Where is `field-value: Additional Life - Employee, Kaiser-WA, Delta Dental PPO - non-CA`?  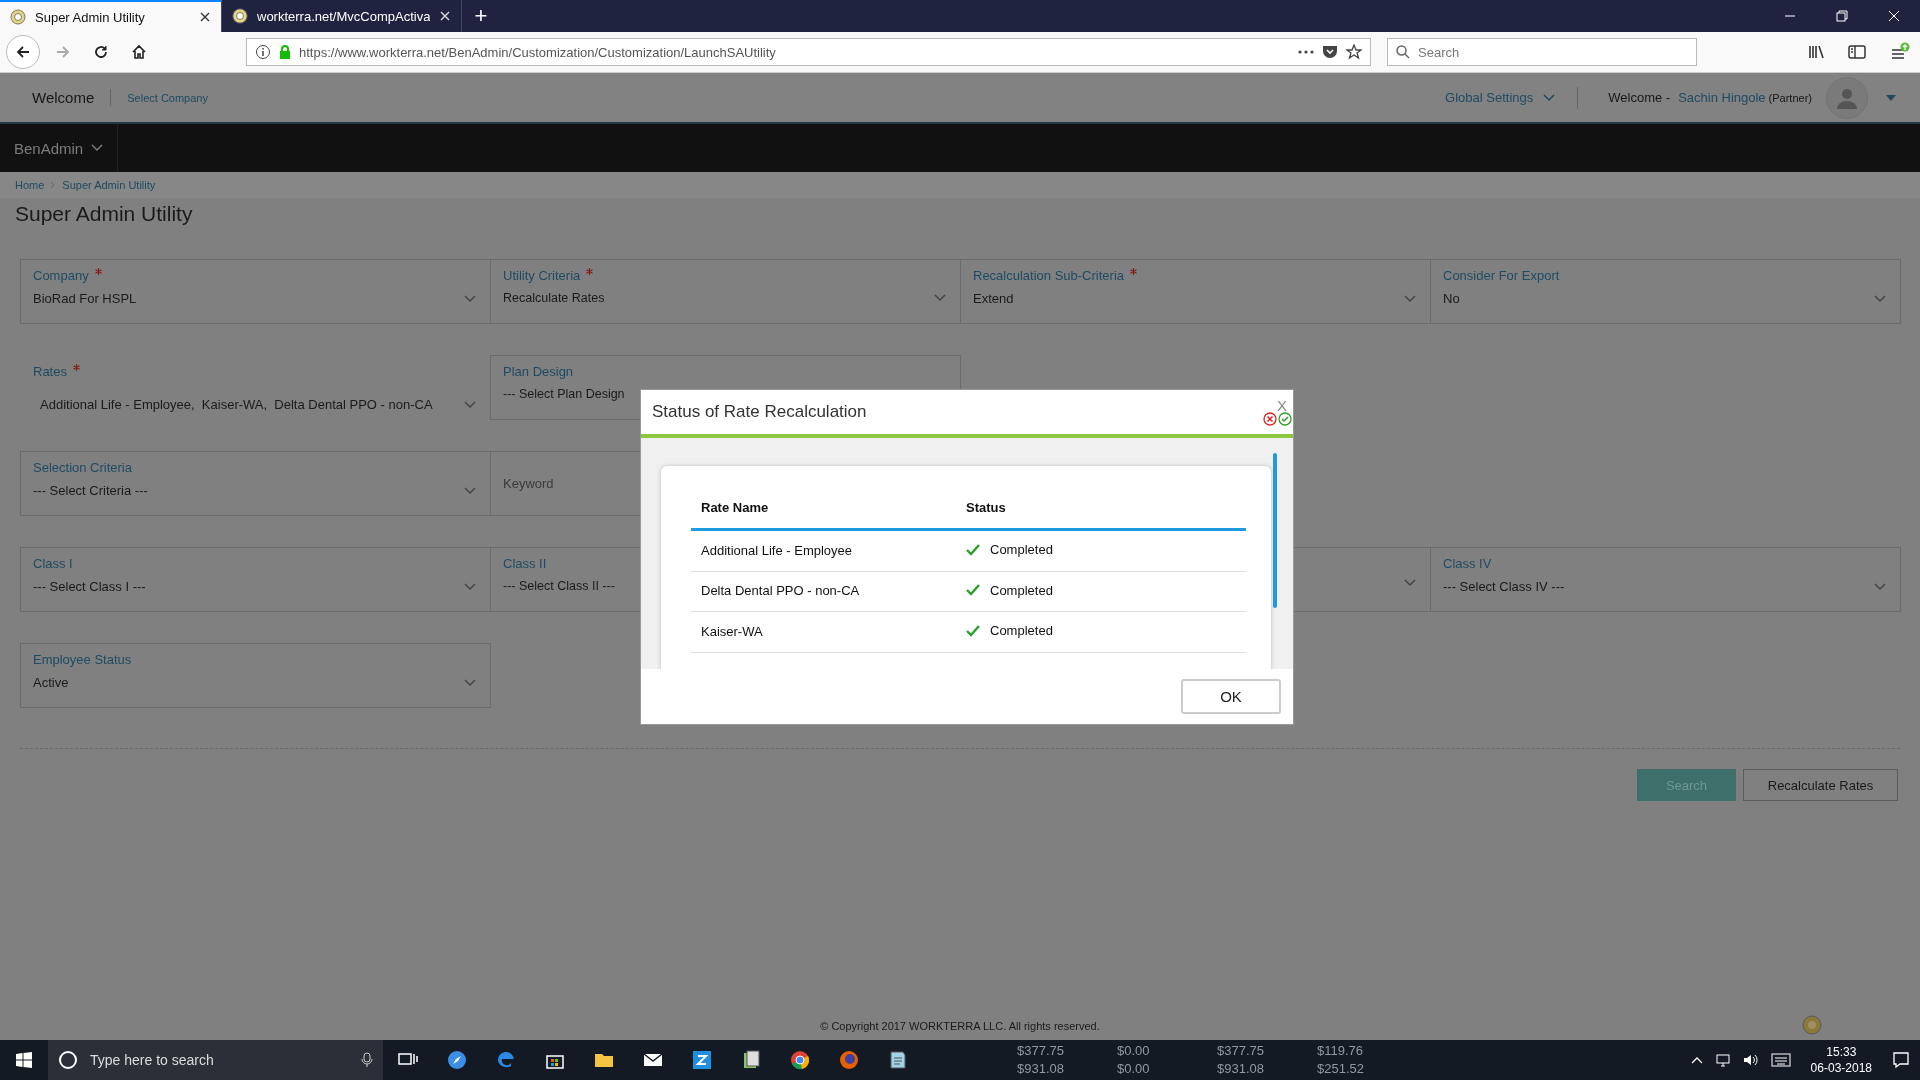 field-value: Additional Life - Employee, Kaiser-WA, Delta Dental PPO - non-CA is located at coordinates (236, 404).